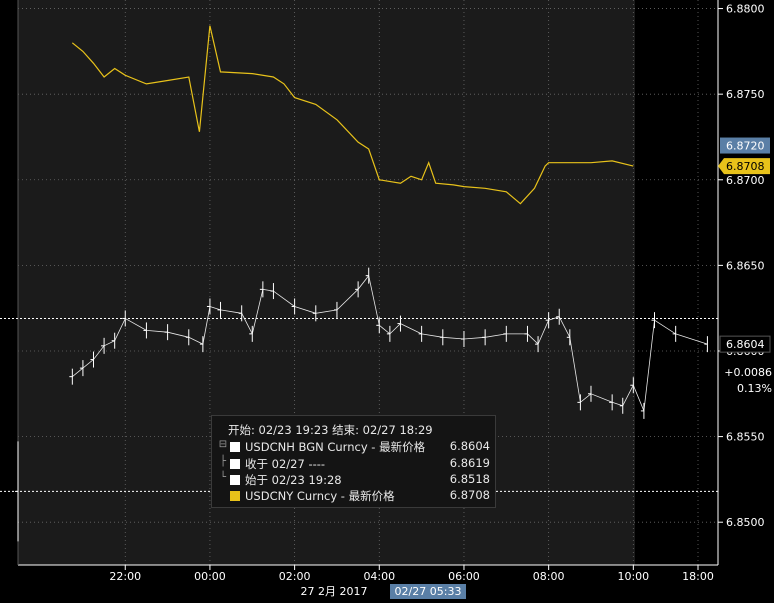 This screenshot has height=603, width=774. What do you see at coordinates (235, 480) in the screenshot?
I see `legend-swatch-start` at bounding box center [235, 480].